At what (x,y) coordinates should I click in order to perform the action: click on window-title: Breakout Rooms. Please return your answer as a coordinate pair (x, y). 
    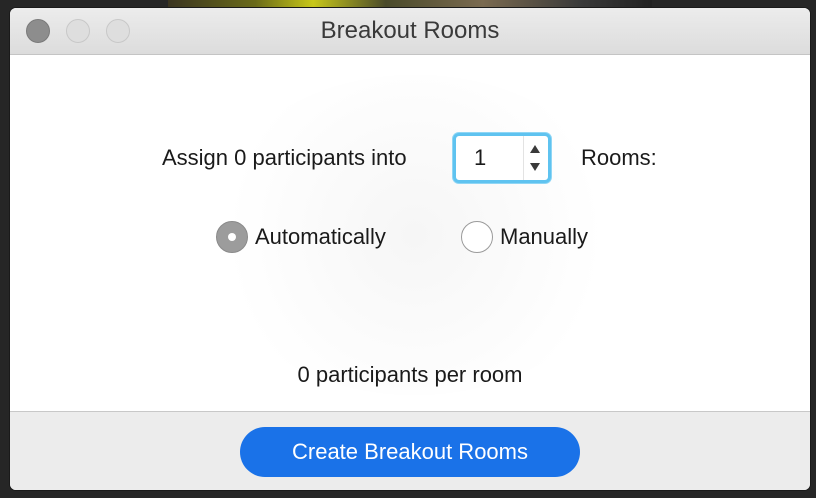
    Looking at the image, I should click on (410, 30).